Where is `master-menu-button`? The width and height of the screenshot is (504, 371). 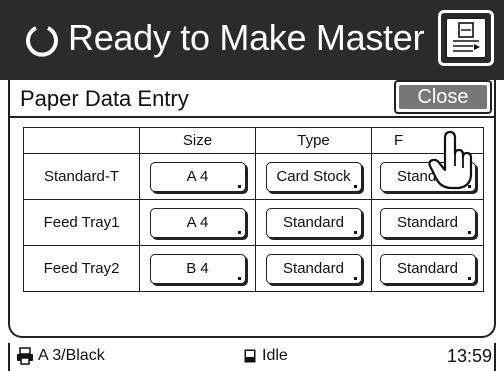 master-menu-button is located at coordinates (466, 38).